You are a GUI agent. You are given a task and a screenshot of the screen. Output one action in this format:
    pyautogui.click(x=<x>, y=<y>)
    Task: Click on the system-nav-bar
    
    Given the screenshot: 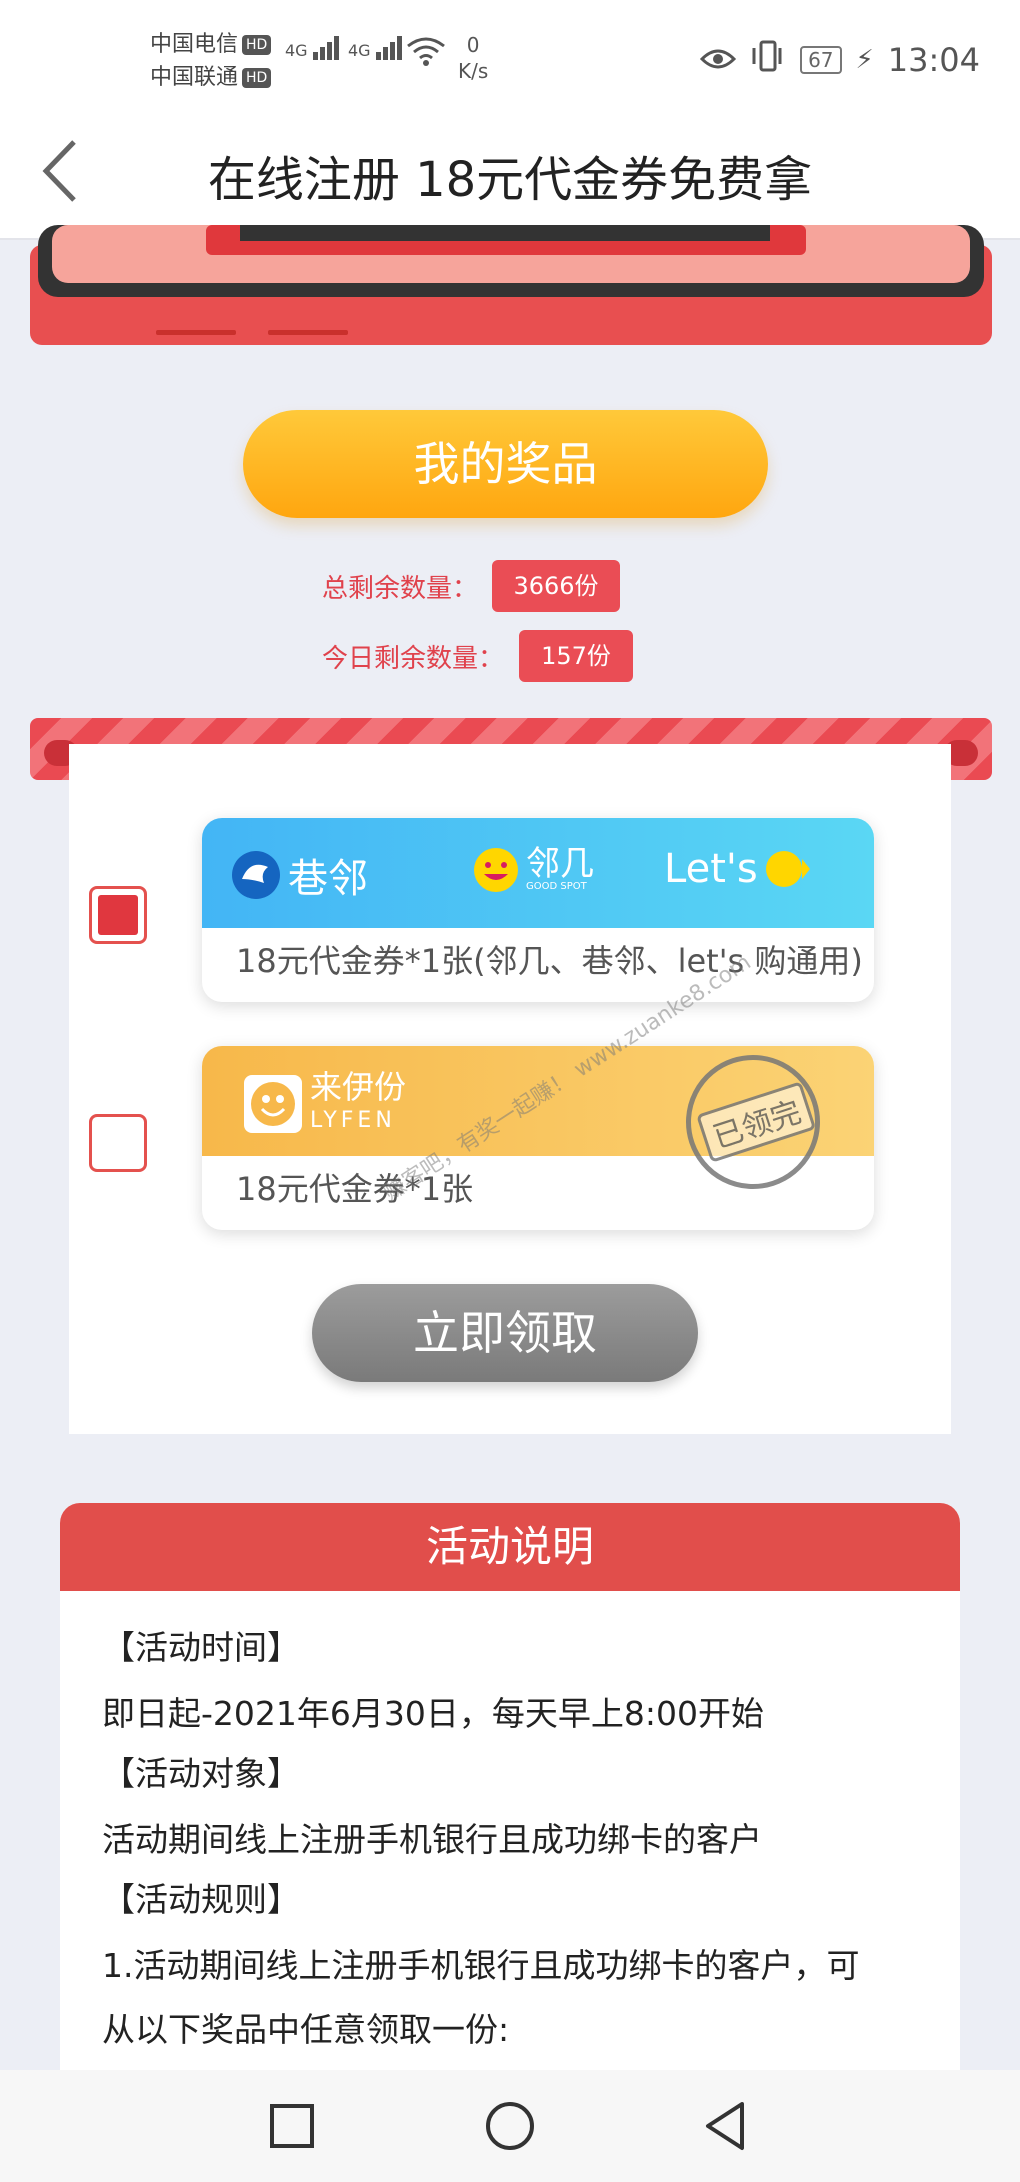 What is the action you would take?
    pyautogui.click(x=510, y=2126)
    